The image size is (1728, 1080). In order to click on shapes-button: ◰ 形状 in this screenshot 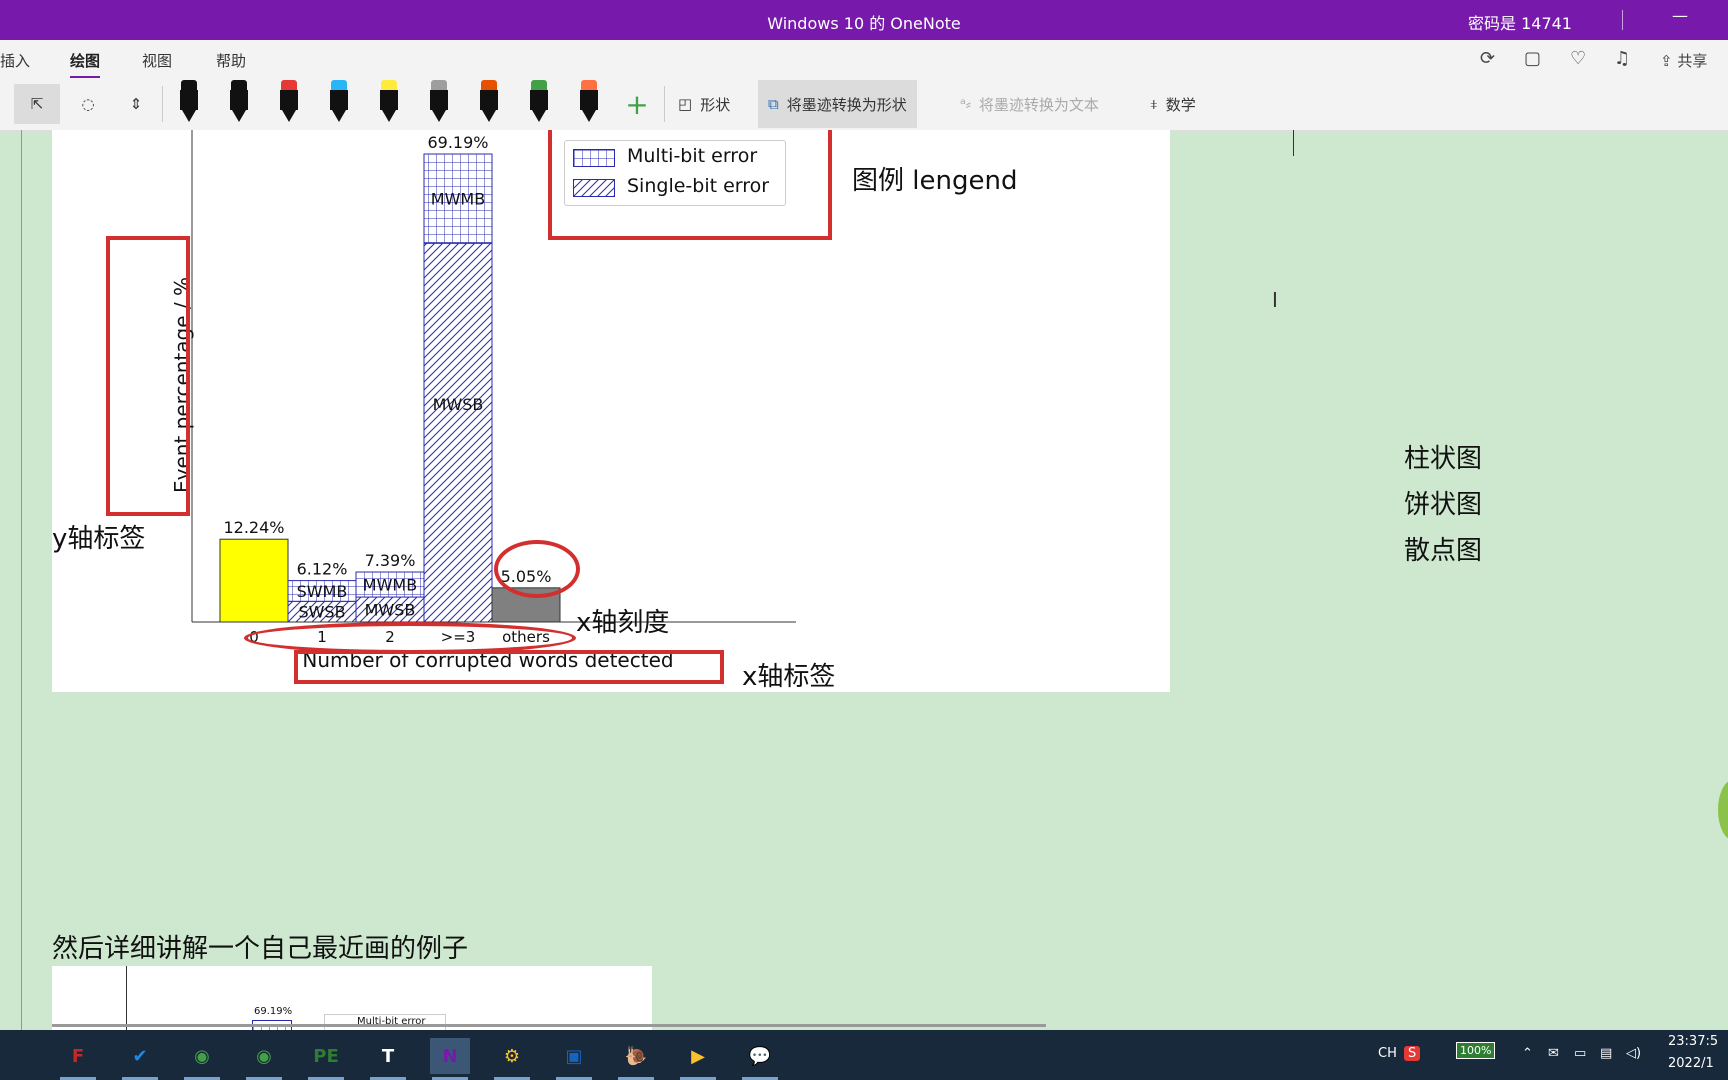, I will do `click(704, 104)`.